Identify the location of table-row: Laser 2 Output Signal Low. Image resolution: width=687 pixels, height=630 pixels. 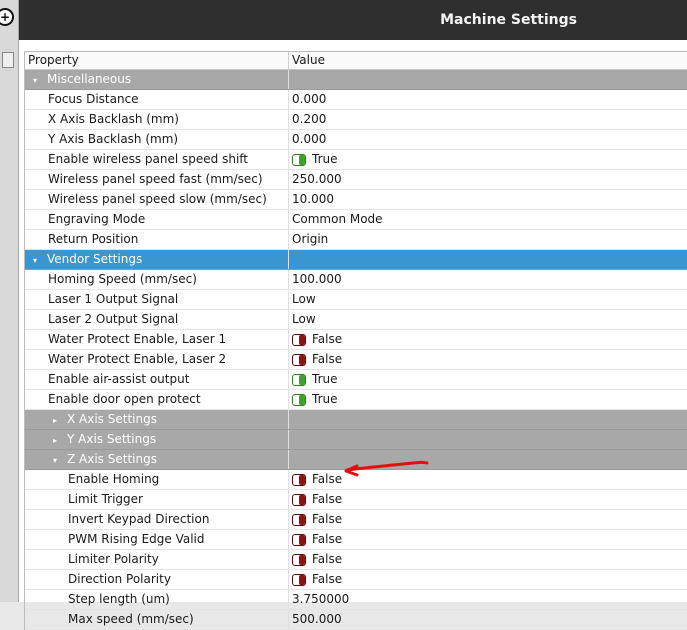
(356, 320).